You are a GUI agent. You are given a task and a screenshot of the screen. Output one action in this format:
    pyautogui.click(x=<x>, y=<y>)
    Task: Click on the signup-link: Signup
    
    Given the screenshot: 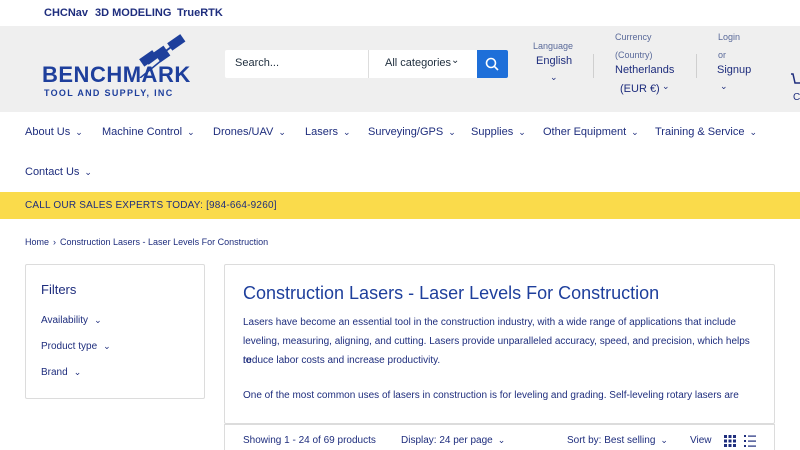 What is the action you would take?
    pyautogui.click(x=734, y=70)
    